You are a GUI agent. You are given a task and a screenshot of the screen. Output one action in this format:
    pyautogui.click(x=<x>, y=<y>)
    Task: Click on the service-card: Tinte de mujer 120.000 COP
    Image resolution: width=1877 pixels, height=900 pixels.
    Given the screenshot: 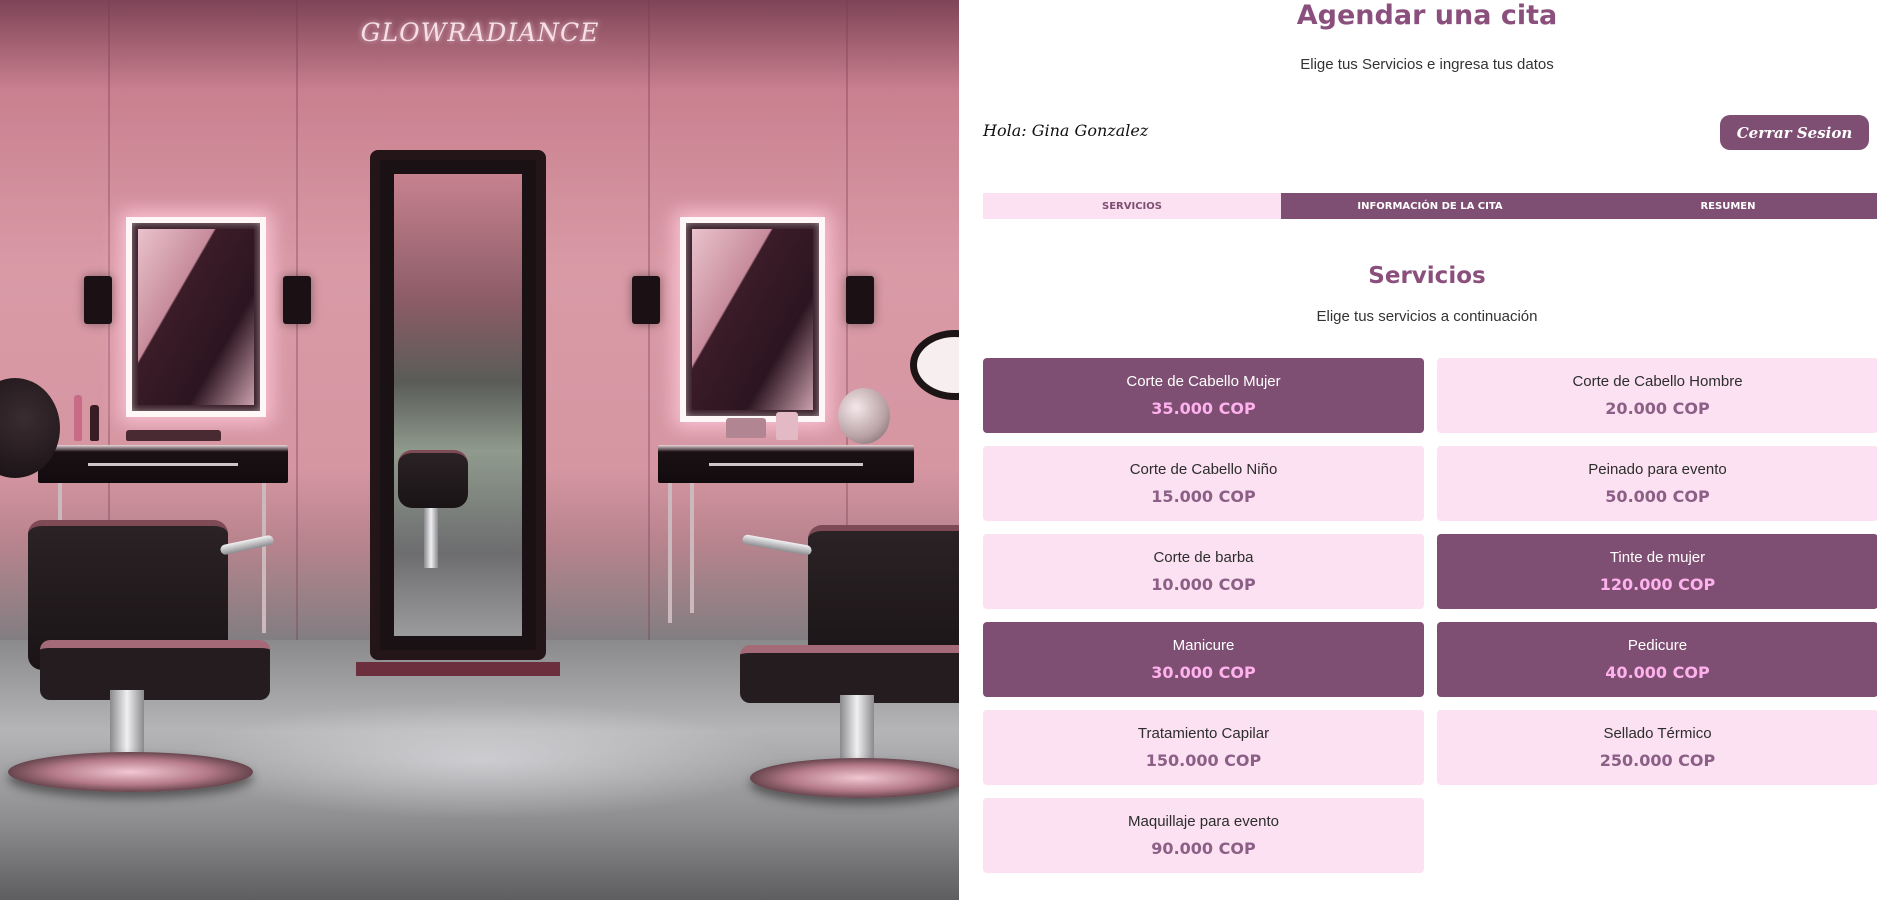 What is the action you would take?
    pyautogui.click(x=1657, y=571)
    